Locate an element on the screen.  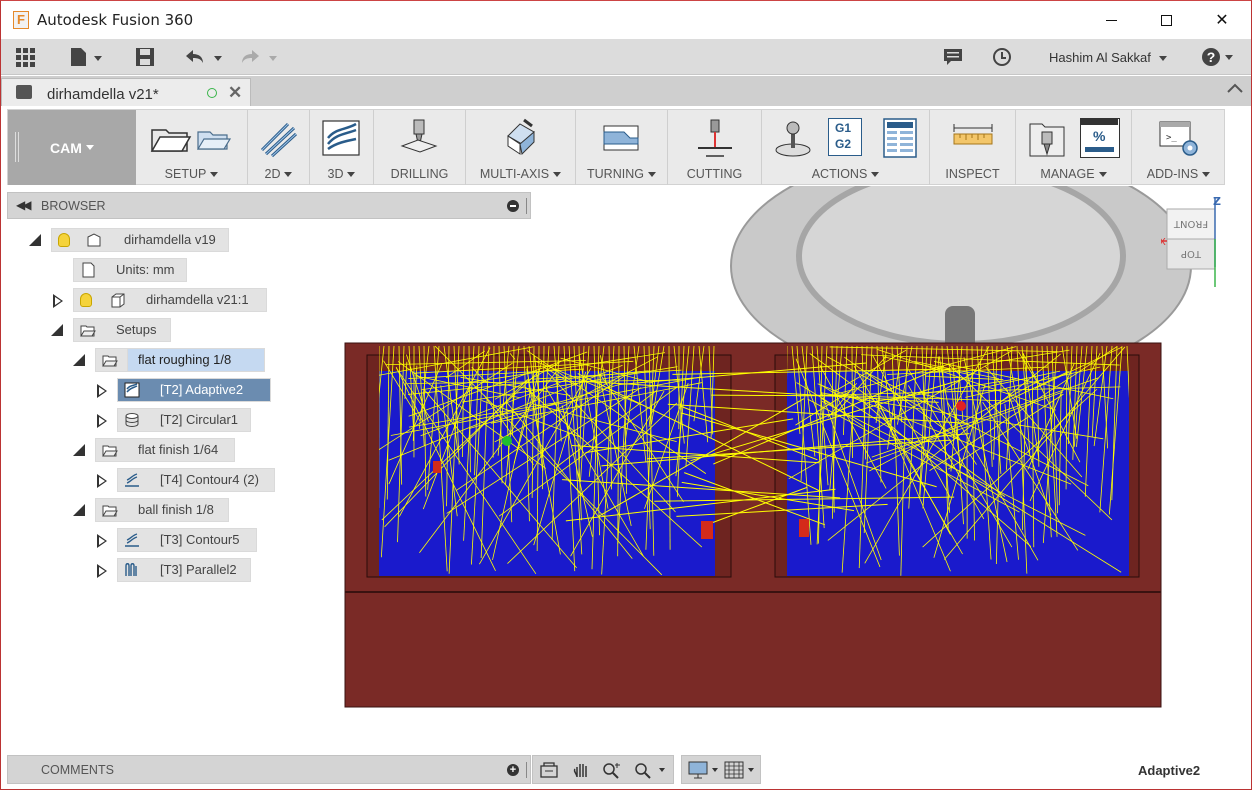
tree-item: [T4] Contour4 (2) is located at coordinates (196, 480).